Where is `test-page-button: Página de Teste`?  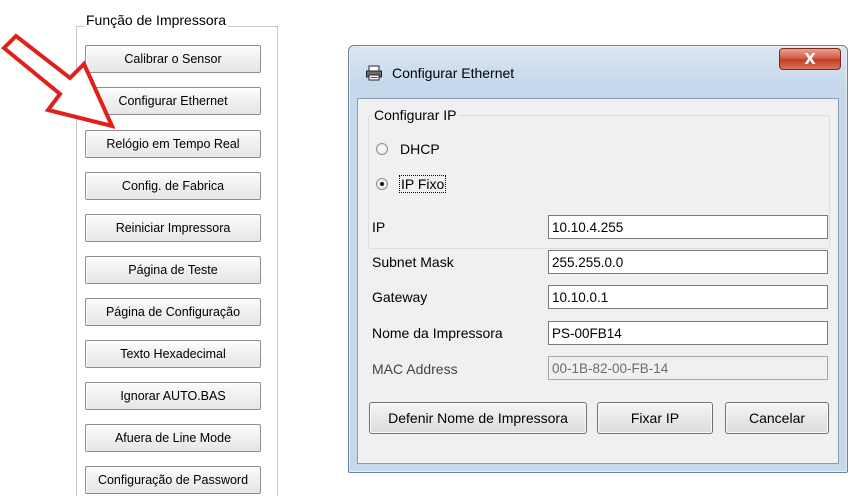
test-page-button: Página de Teste is located at coordinates (173, 270).